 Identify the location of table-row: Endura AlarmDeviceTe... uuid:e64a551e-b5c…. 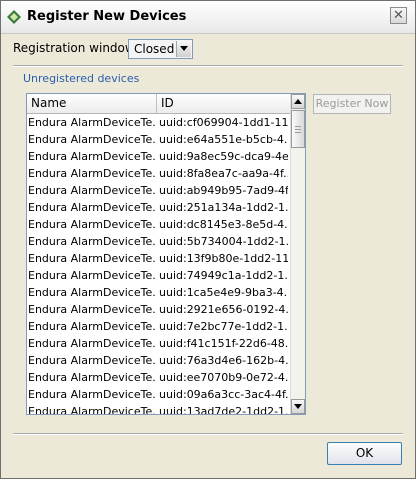
(158, 139).